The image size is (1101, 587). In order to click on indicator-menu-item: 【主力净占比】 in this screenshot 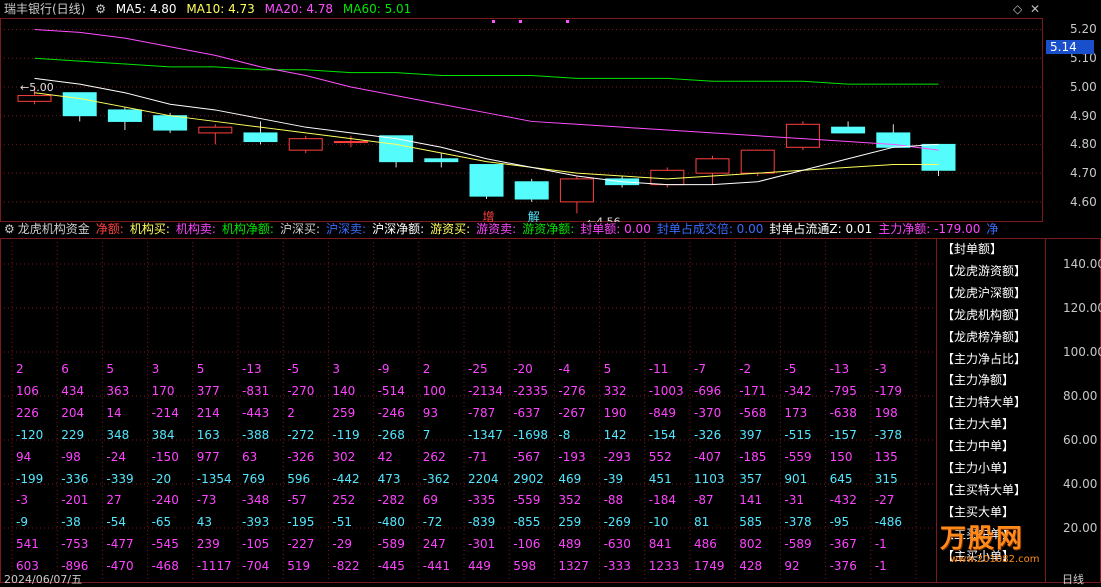, I will do `click(984, 359)`.